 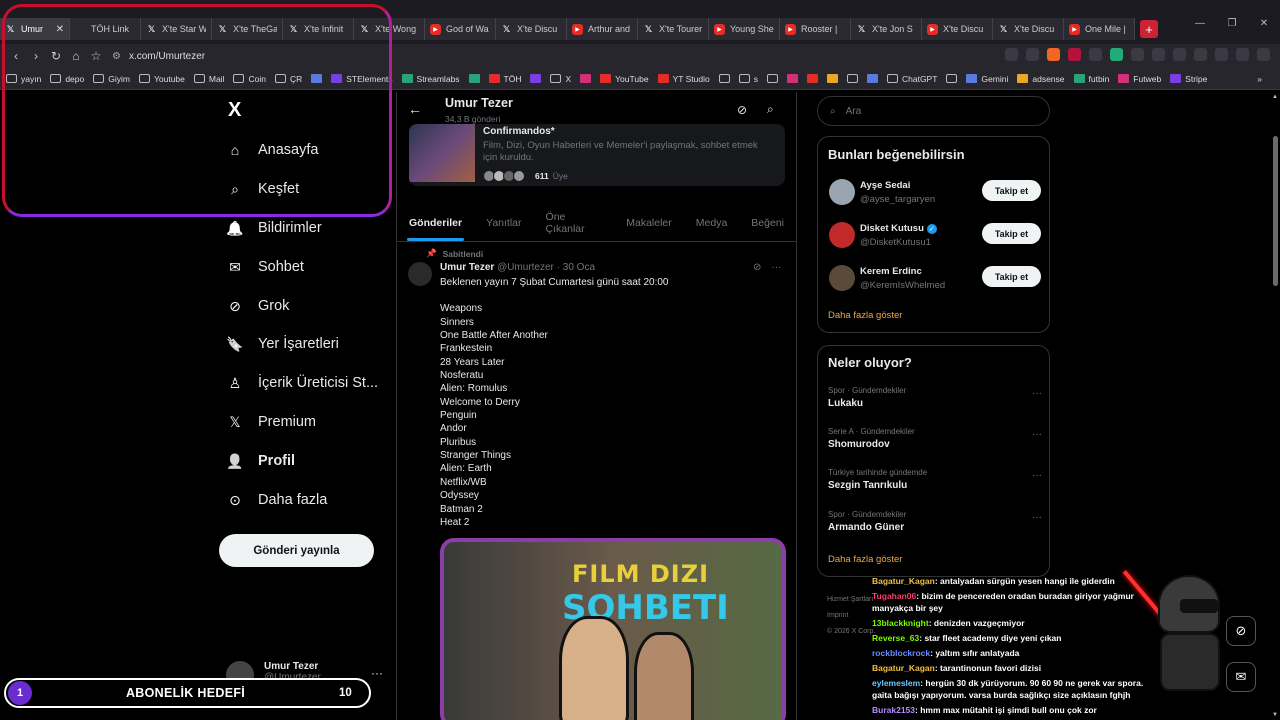 I want to click on suggestion-row: Disket Kutusu ✓ @DisketKutusu1 Takip et, so click(x=935, y=235).